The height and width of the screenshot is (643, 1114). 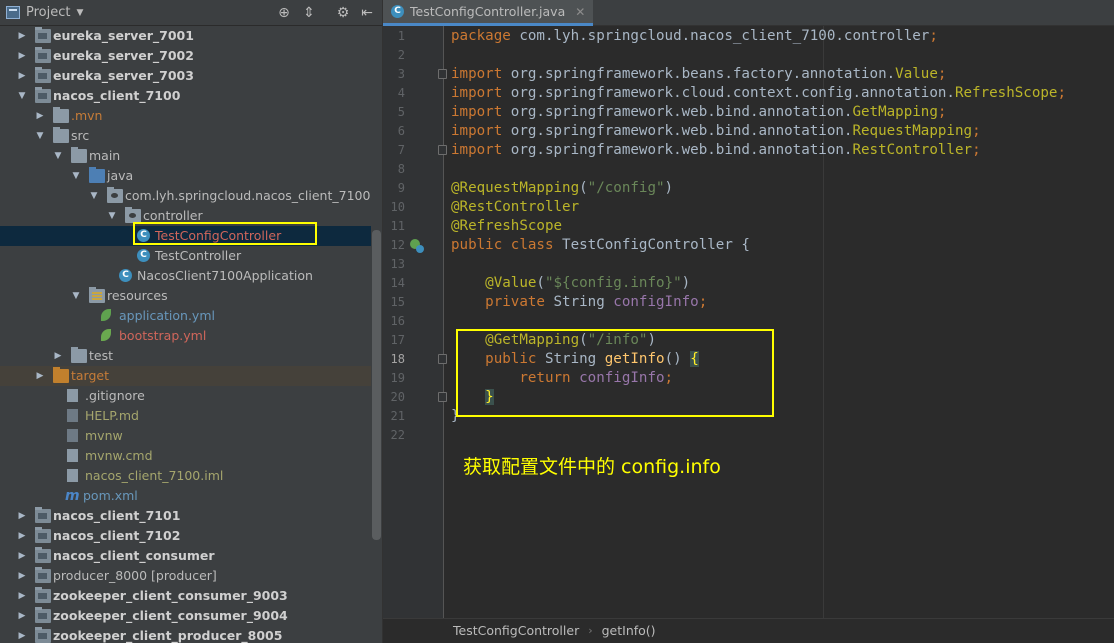 What do you see at coordinates (343, 13) in the screenshot?
I see `gear-icon: ⚙` at bounding box center [343, 13].